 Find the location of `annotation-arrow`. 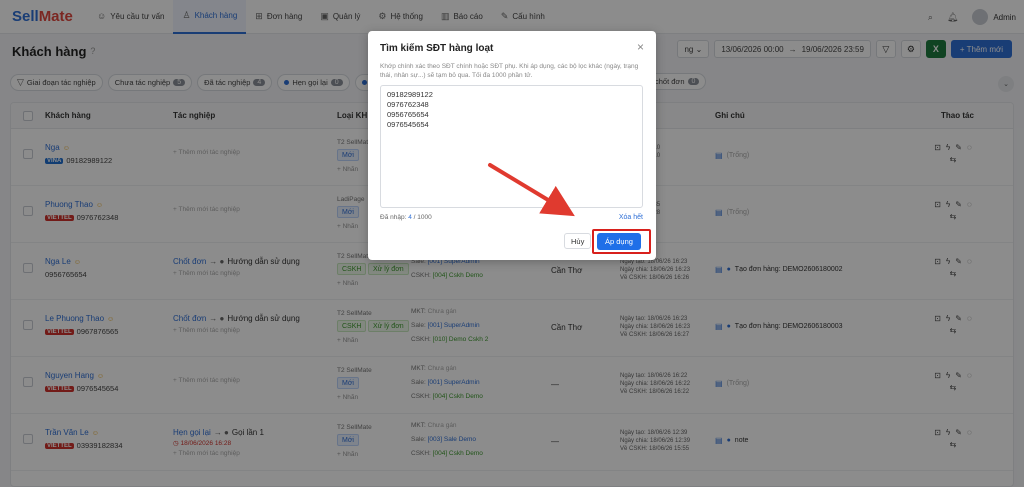

annotation-arrow is located at coordinates (531, 190).